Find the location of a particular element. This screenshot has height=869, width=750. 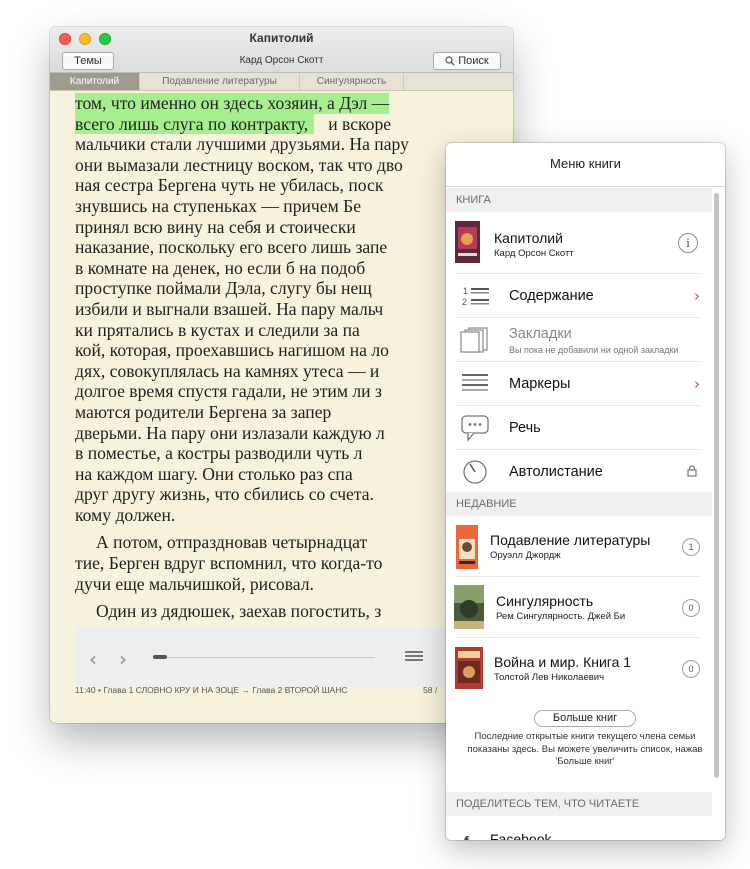

highlighted-text: всего лишь слуга по контракту, is located at coordinates (195, 124).